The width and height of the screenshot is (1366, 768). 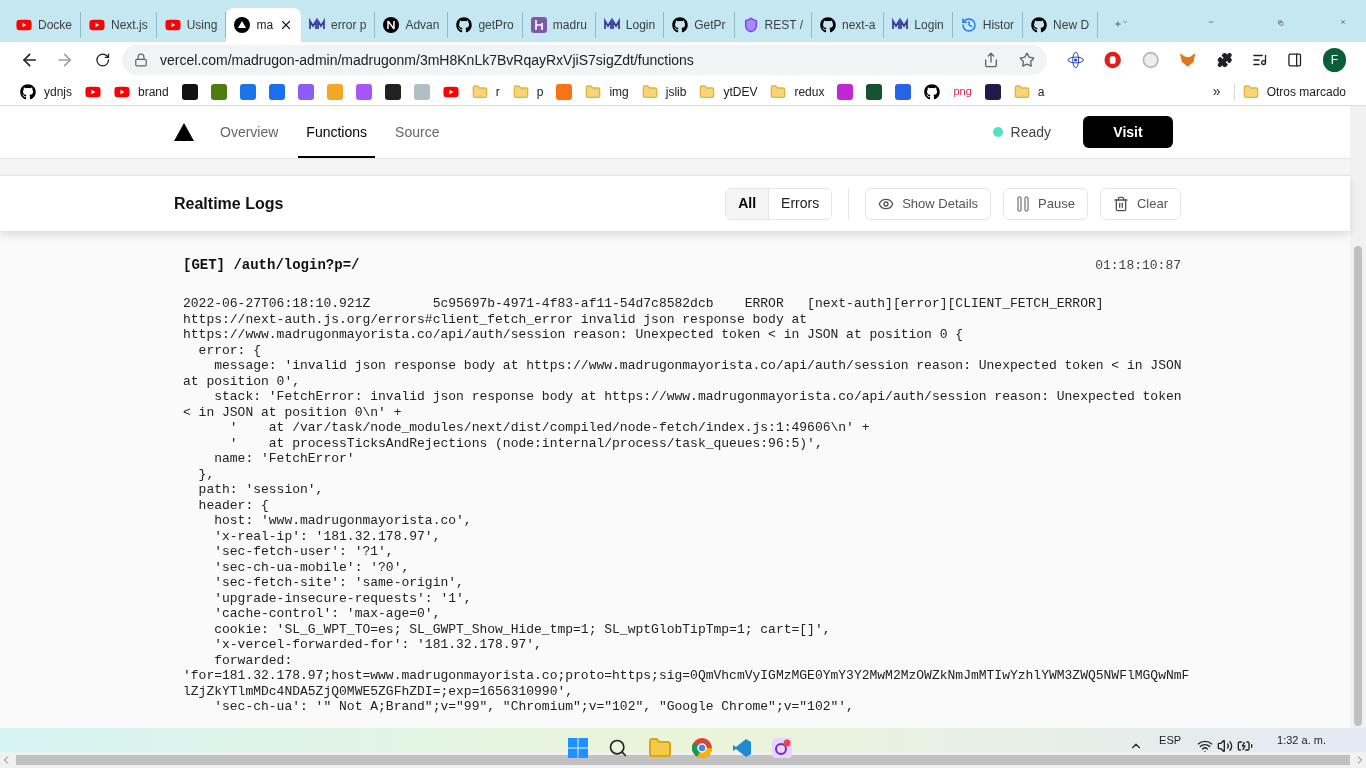 I want to click on more-bookmarks: », so click(x=1216, y=91).